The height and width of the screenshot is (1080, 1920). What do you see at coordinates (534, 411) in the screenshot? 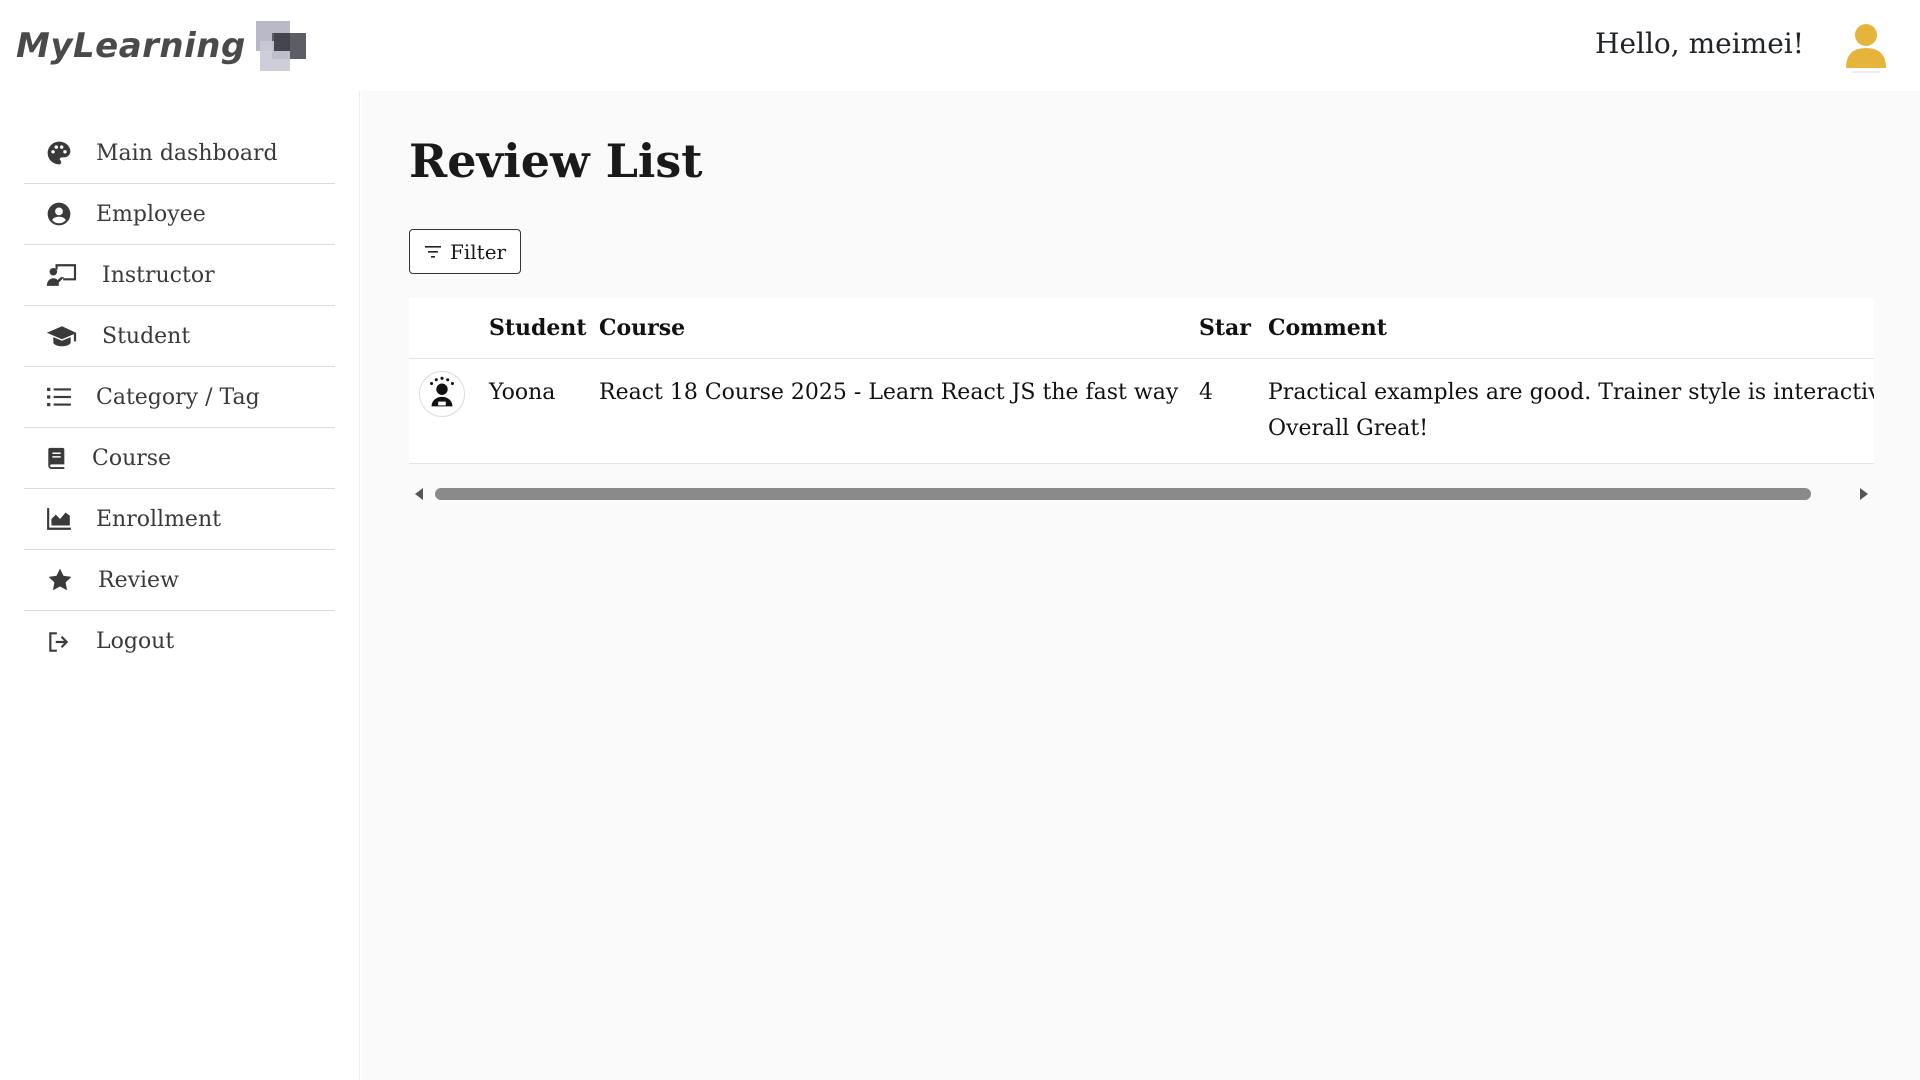
I see `student-cell: Yoona` at bounding box center [534, 411].